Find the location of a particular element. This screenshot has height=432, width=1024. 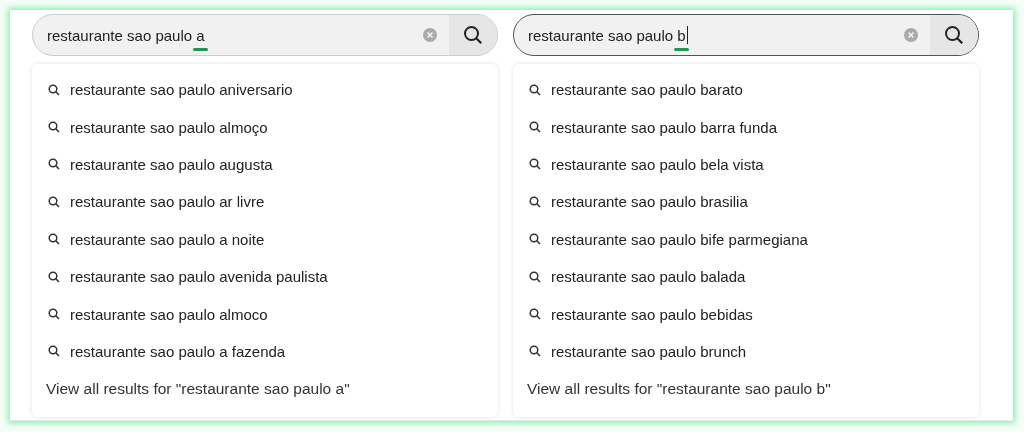

suggestion-item: restaurante sao paulo a fazenda is located at coordinates (265, 351).